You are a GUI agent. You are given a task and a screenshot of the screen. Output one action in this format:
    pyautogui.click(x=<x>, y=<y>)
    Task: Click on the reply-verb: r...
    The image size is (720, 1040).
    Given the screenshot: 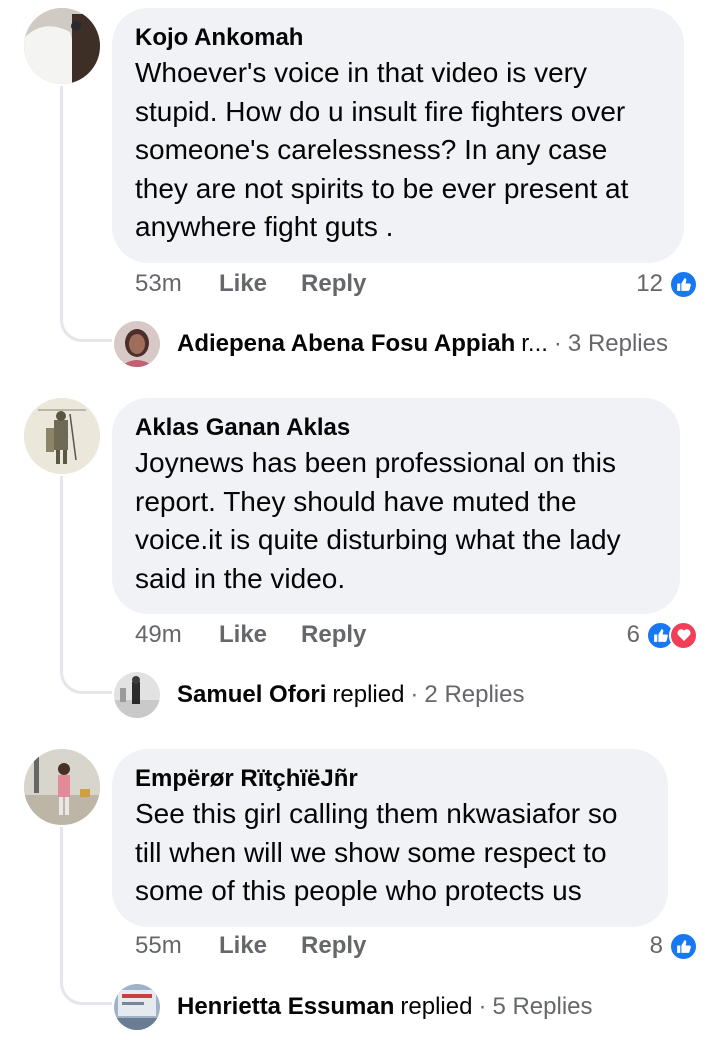 What is the action you would take?
    pyautogui.click(x=534, y=343)
    